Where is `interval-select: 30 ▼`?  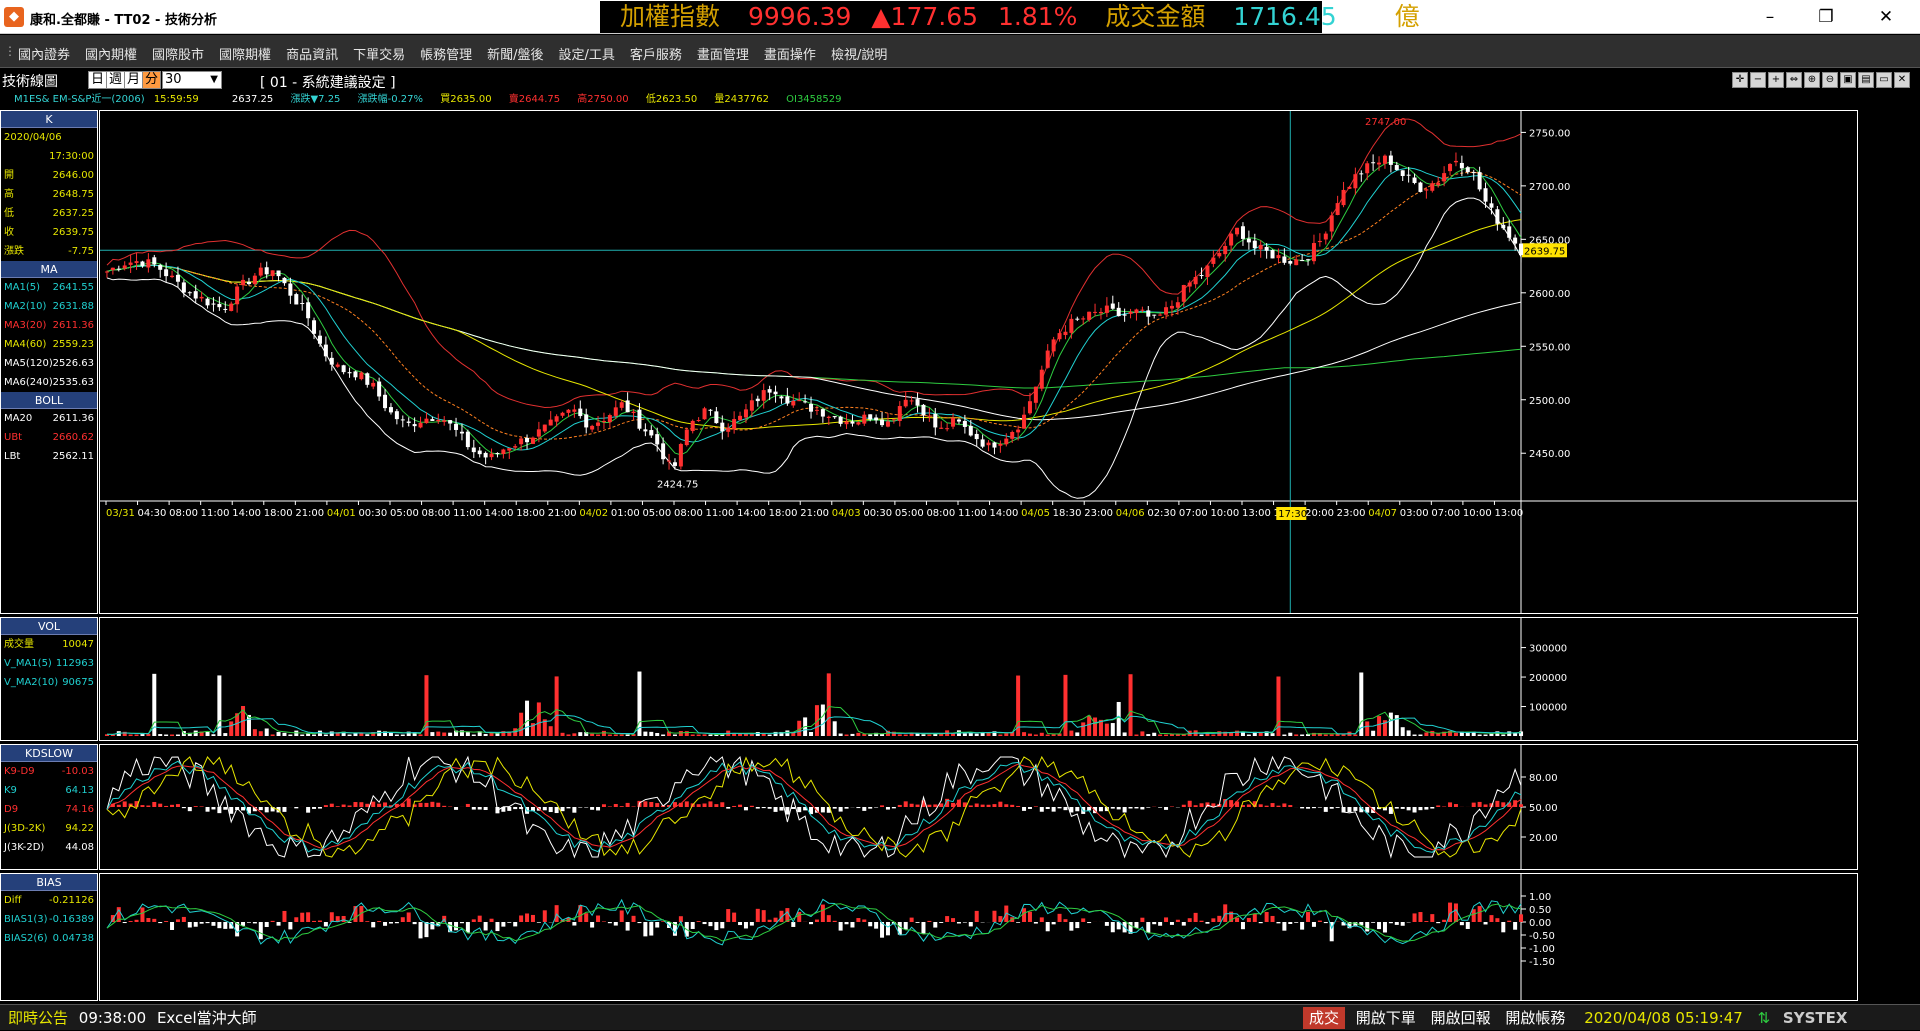
interval-select: 30 ▼ is located at coordinates (192, 80).